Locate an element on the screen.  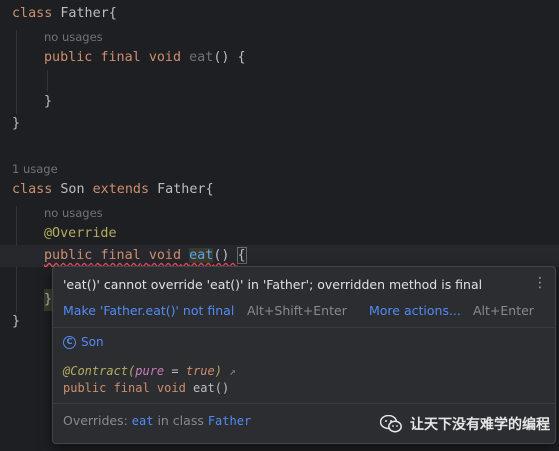
doc-class-link: C Son is located at coordinates (83, 342).